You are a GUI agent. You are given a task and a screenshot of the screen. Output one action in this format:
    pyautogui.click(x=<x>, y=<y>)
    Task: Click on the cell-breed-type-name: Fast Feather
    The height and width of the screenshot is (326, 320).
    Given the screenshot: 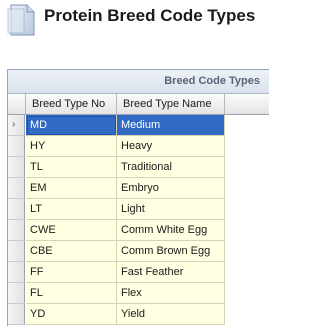 What is the action you would take?
    pyautogui.click(x=171, y=272)
    